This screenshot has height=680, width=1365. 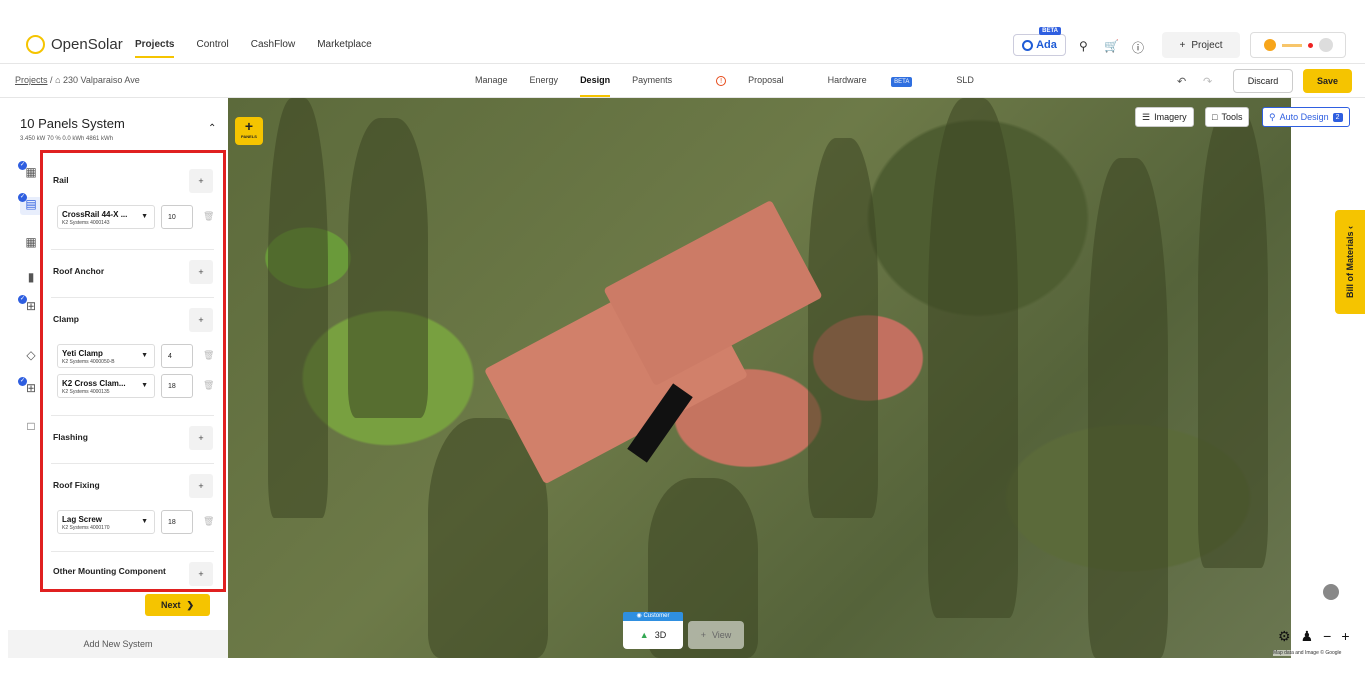 I want to click on tools-button: □ Tools, so click(x=1227, y=117).